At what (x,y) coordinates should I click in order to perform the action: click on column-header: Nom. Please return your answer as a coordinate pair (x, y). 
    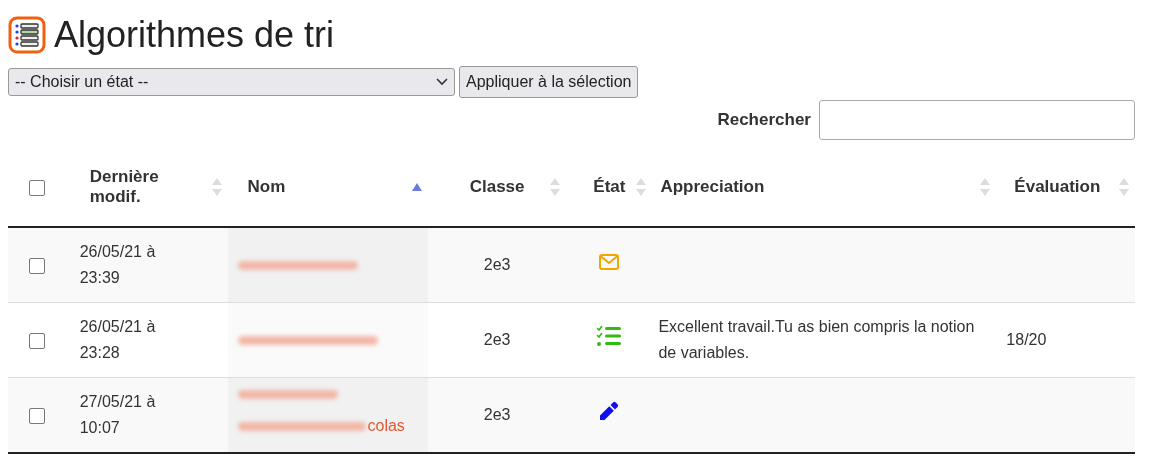
    Looking at the image, I should click on (266, 187).